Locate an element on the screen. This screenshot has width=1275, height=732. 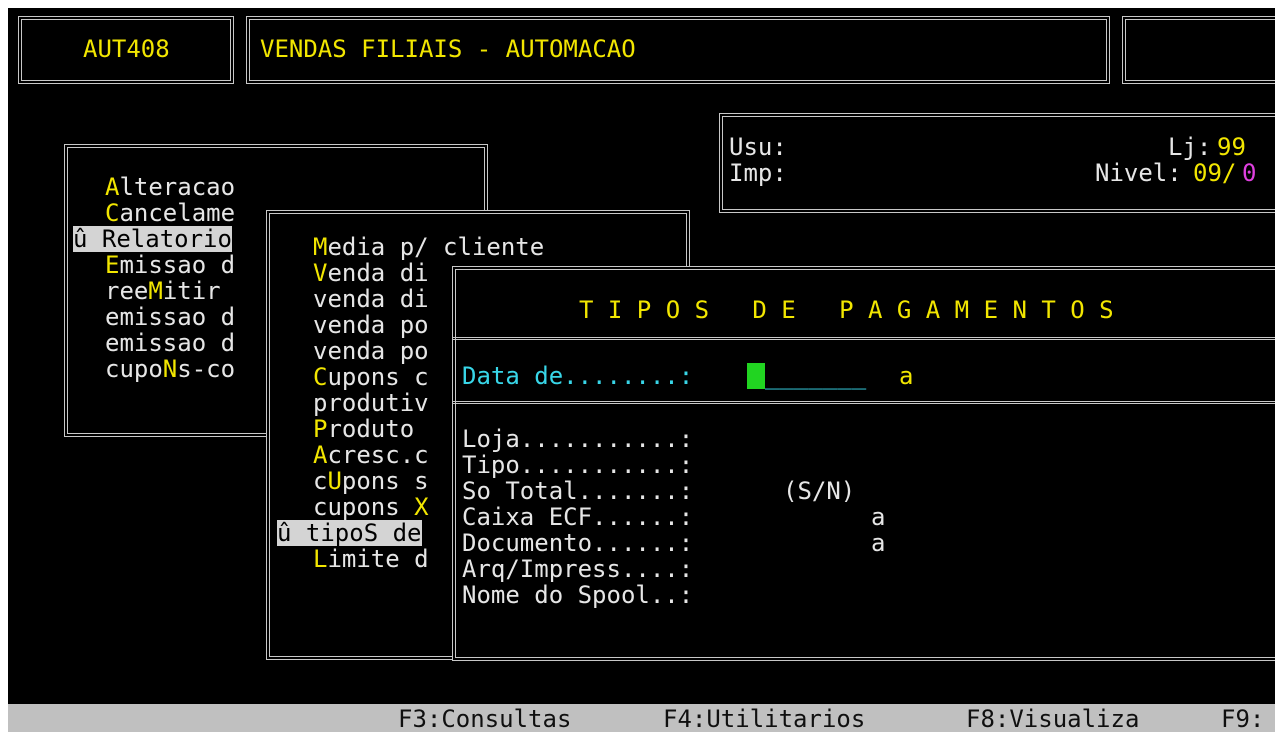
hotkey-letter: P is located at coordinates (320, 429).